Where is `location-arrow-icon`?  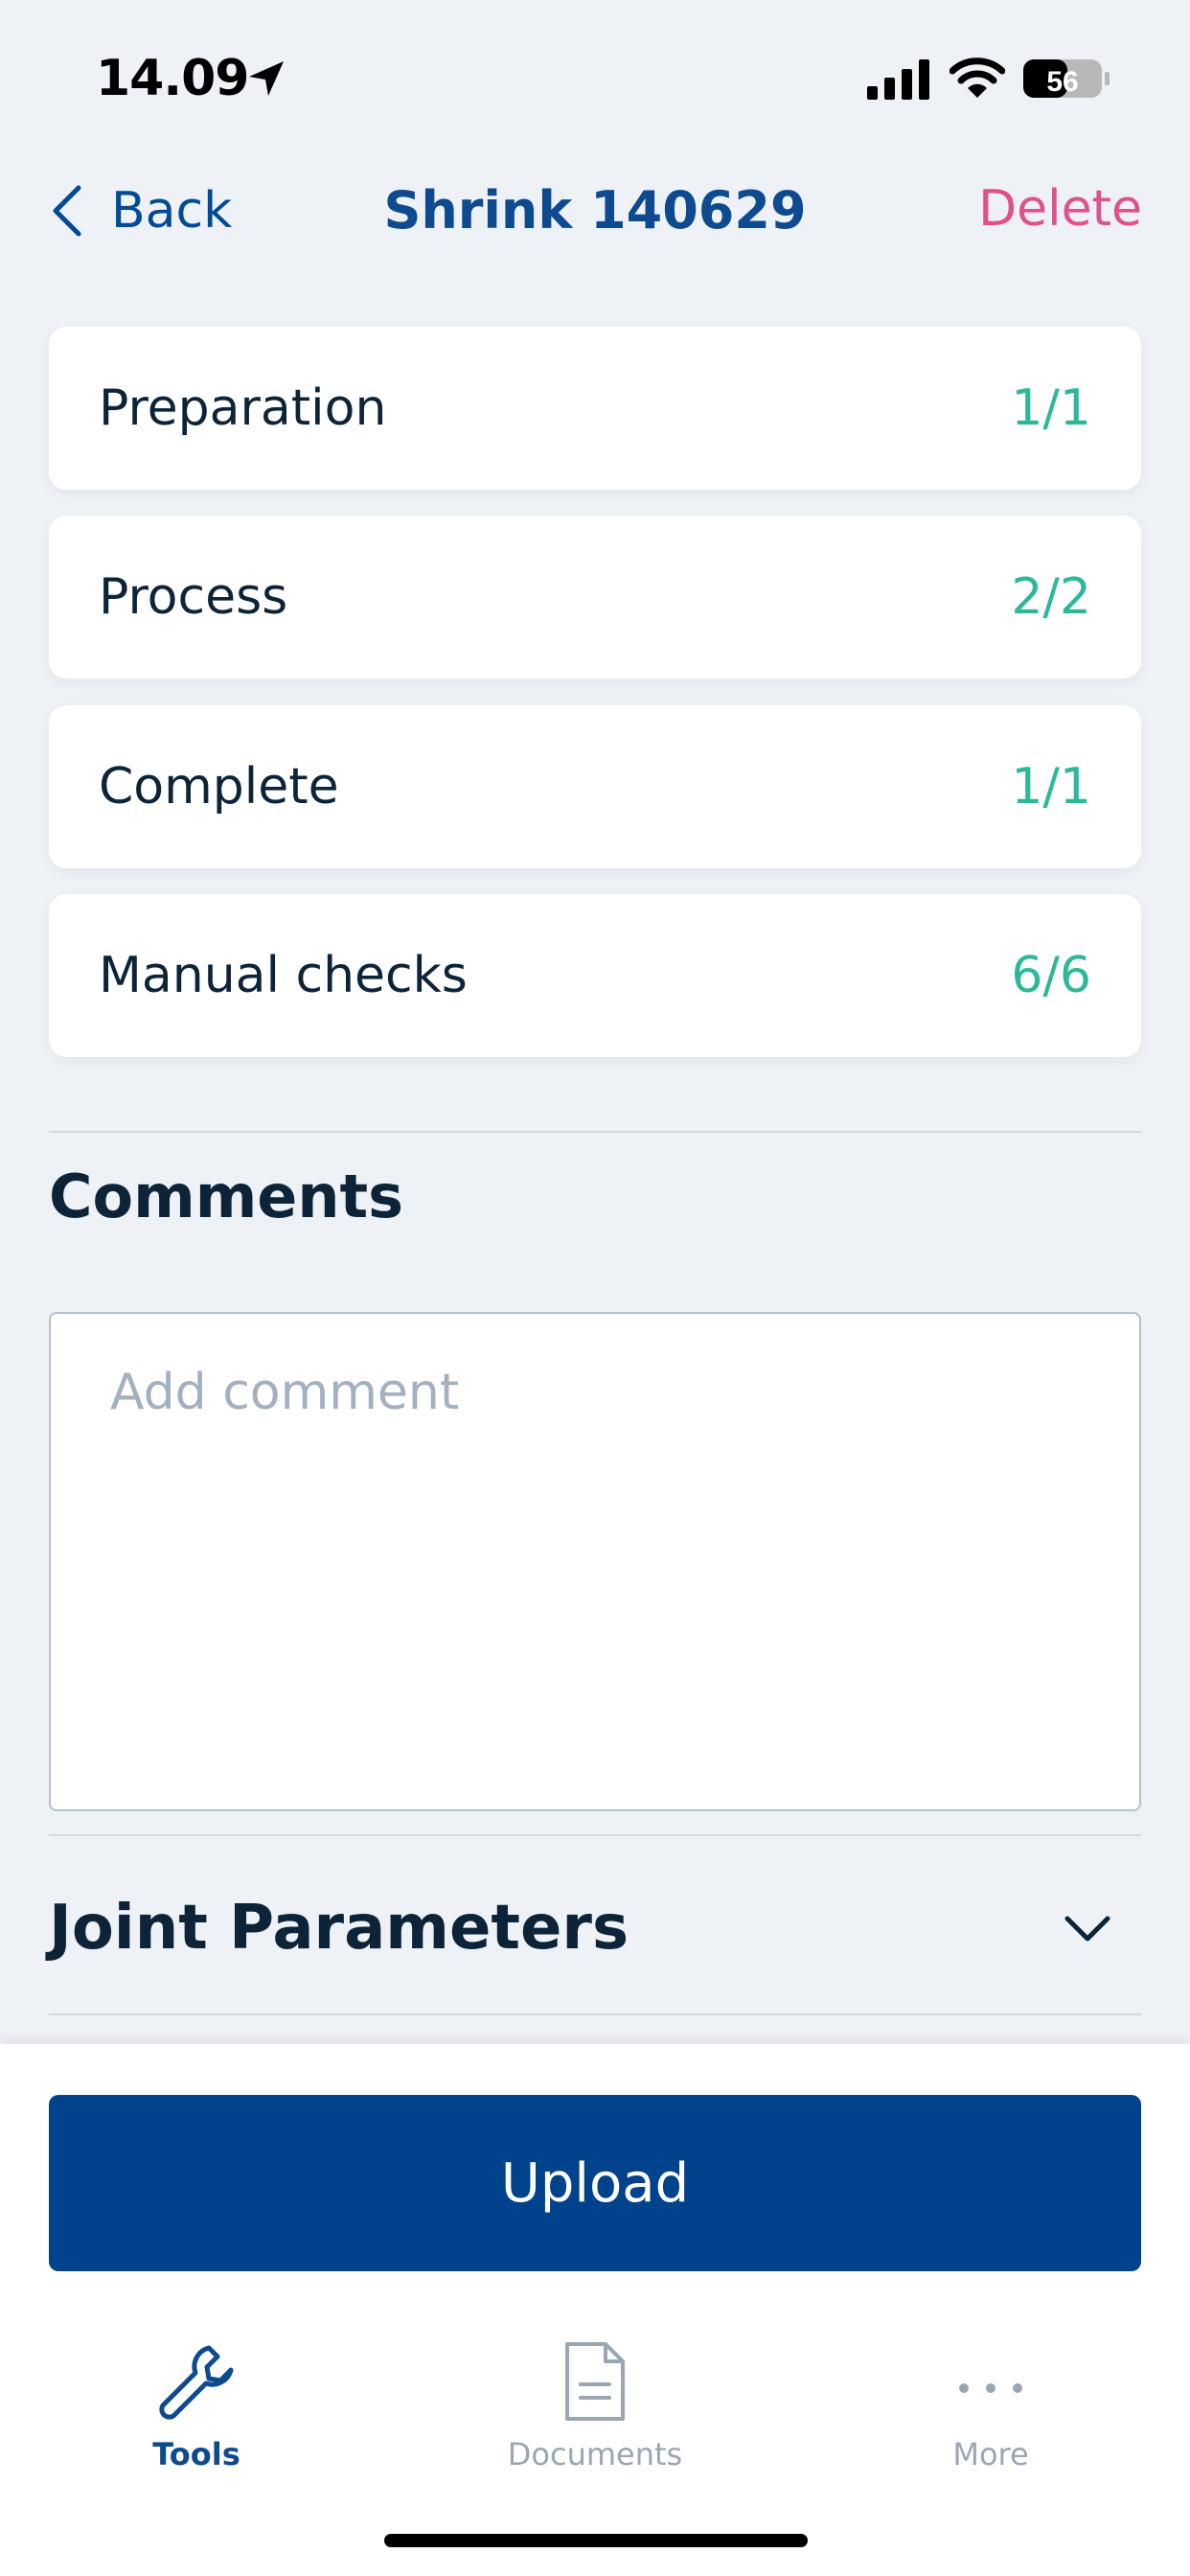
location-arrow-icon is located at coordinates (266, 78).